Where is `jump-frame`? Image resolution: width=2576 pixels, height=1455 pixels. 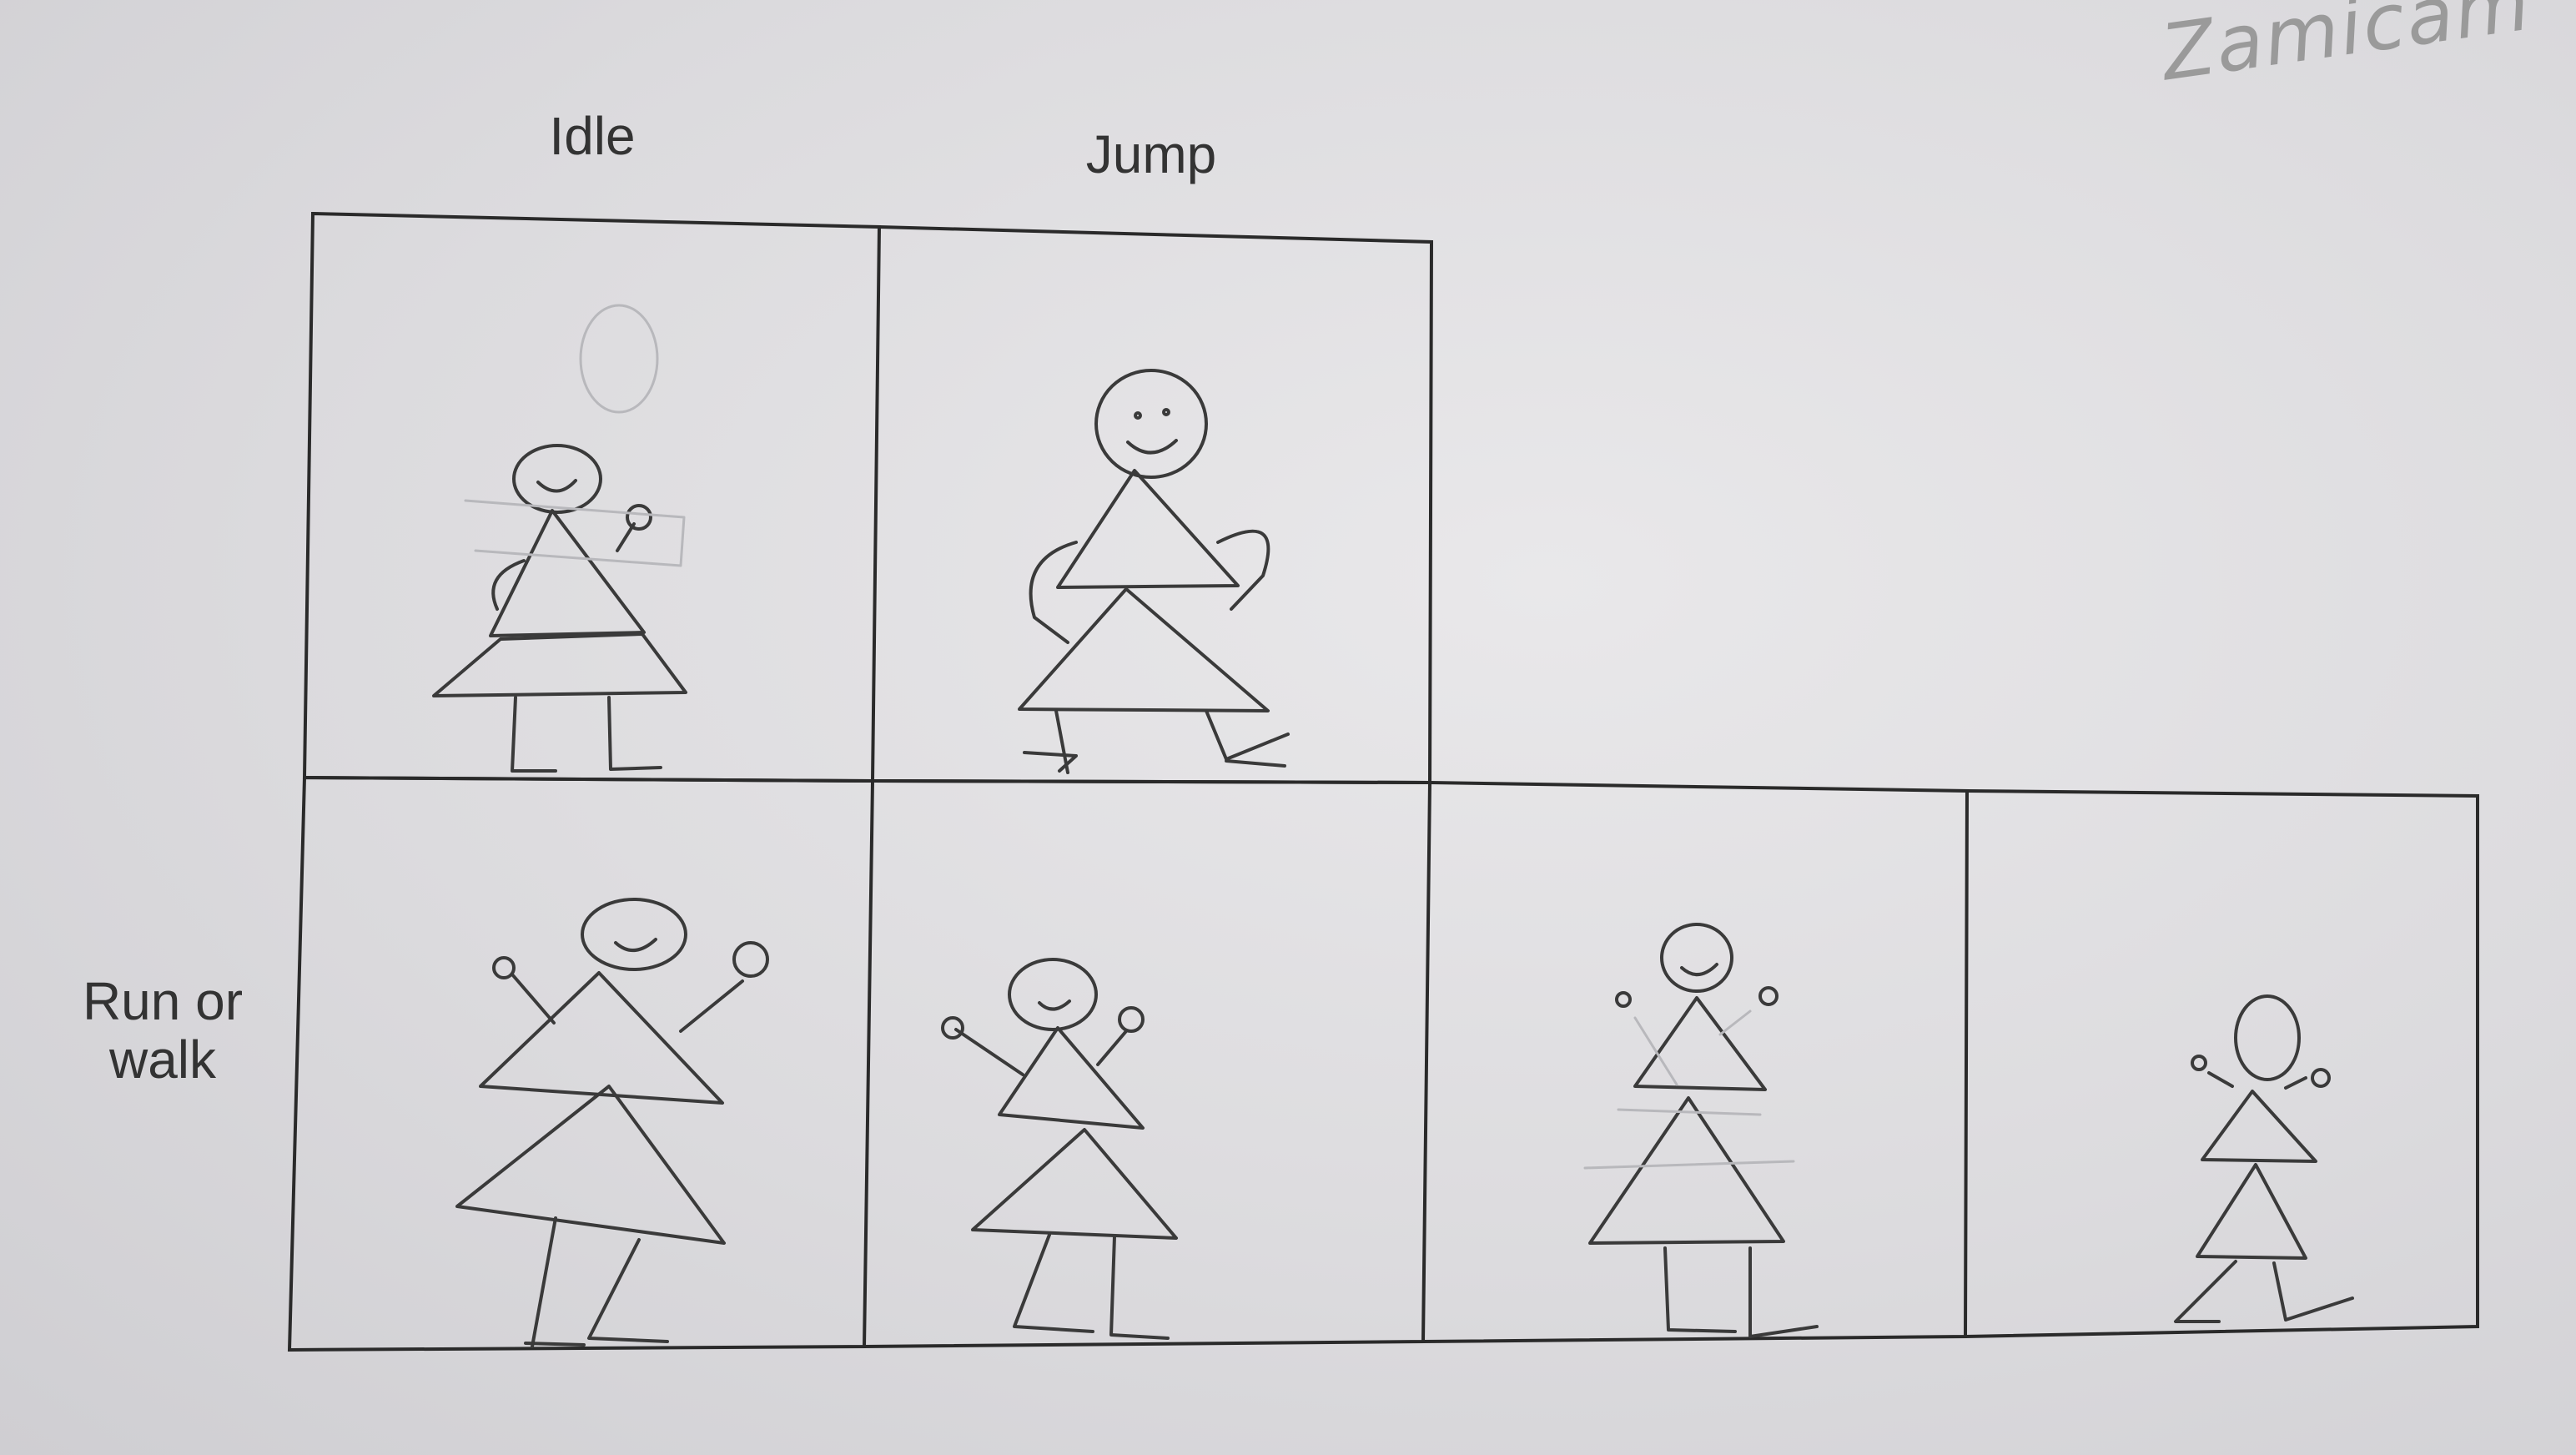 jump-frame is located at coordinates (1153, 505).